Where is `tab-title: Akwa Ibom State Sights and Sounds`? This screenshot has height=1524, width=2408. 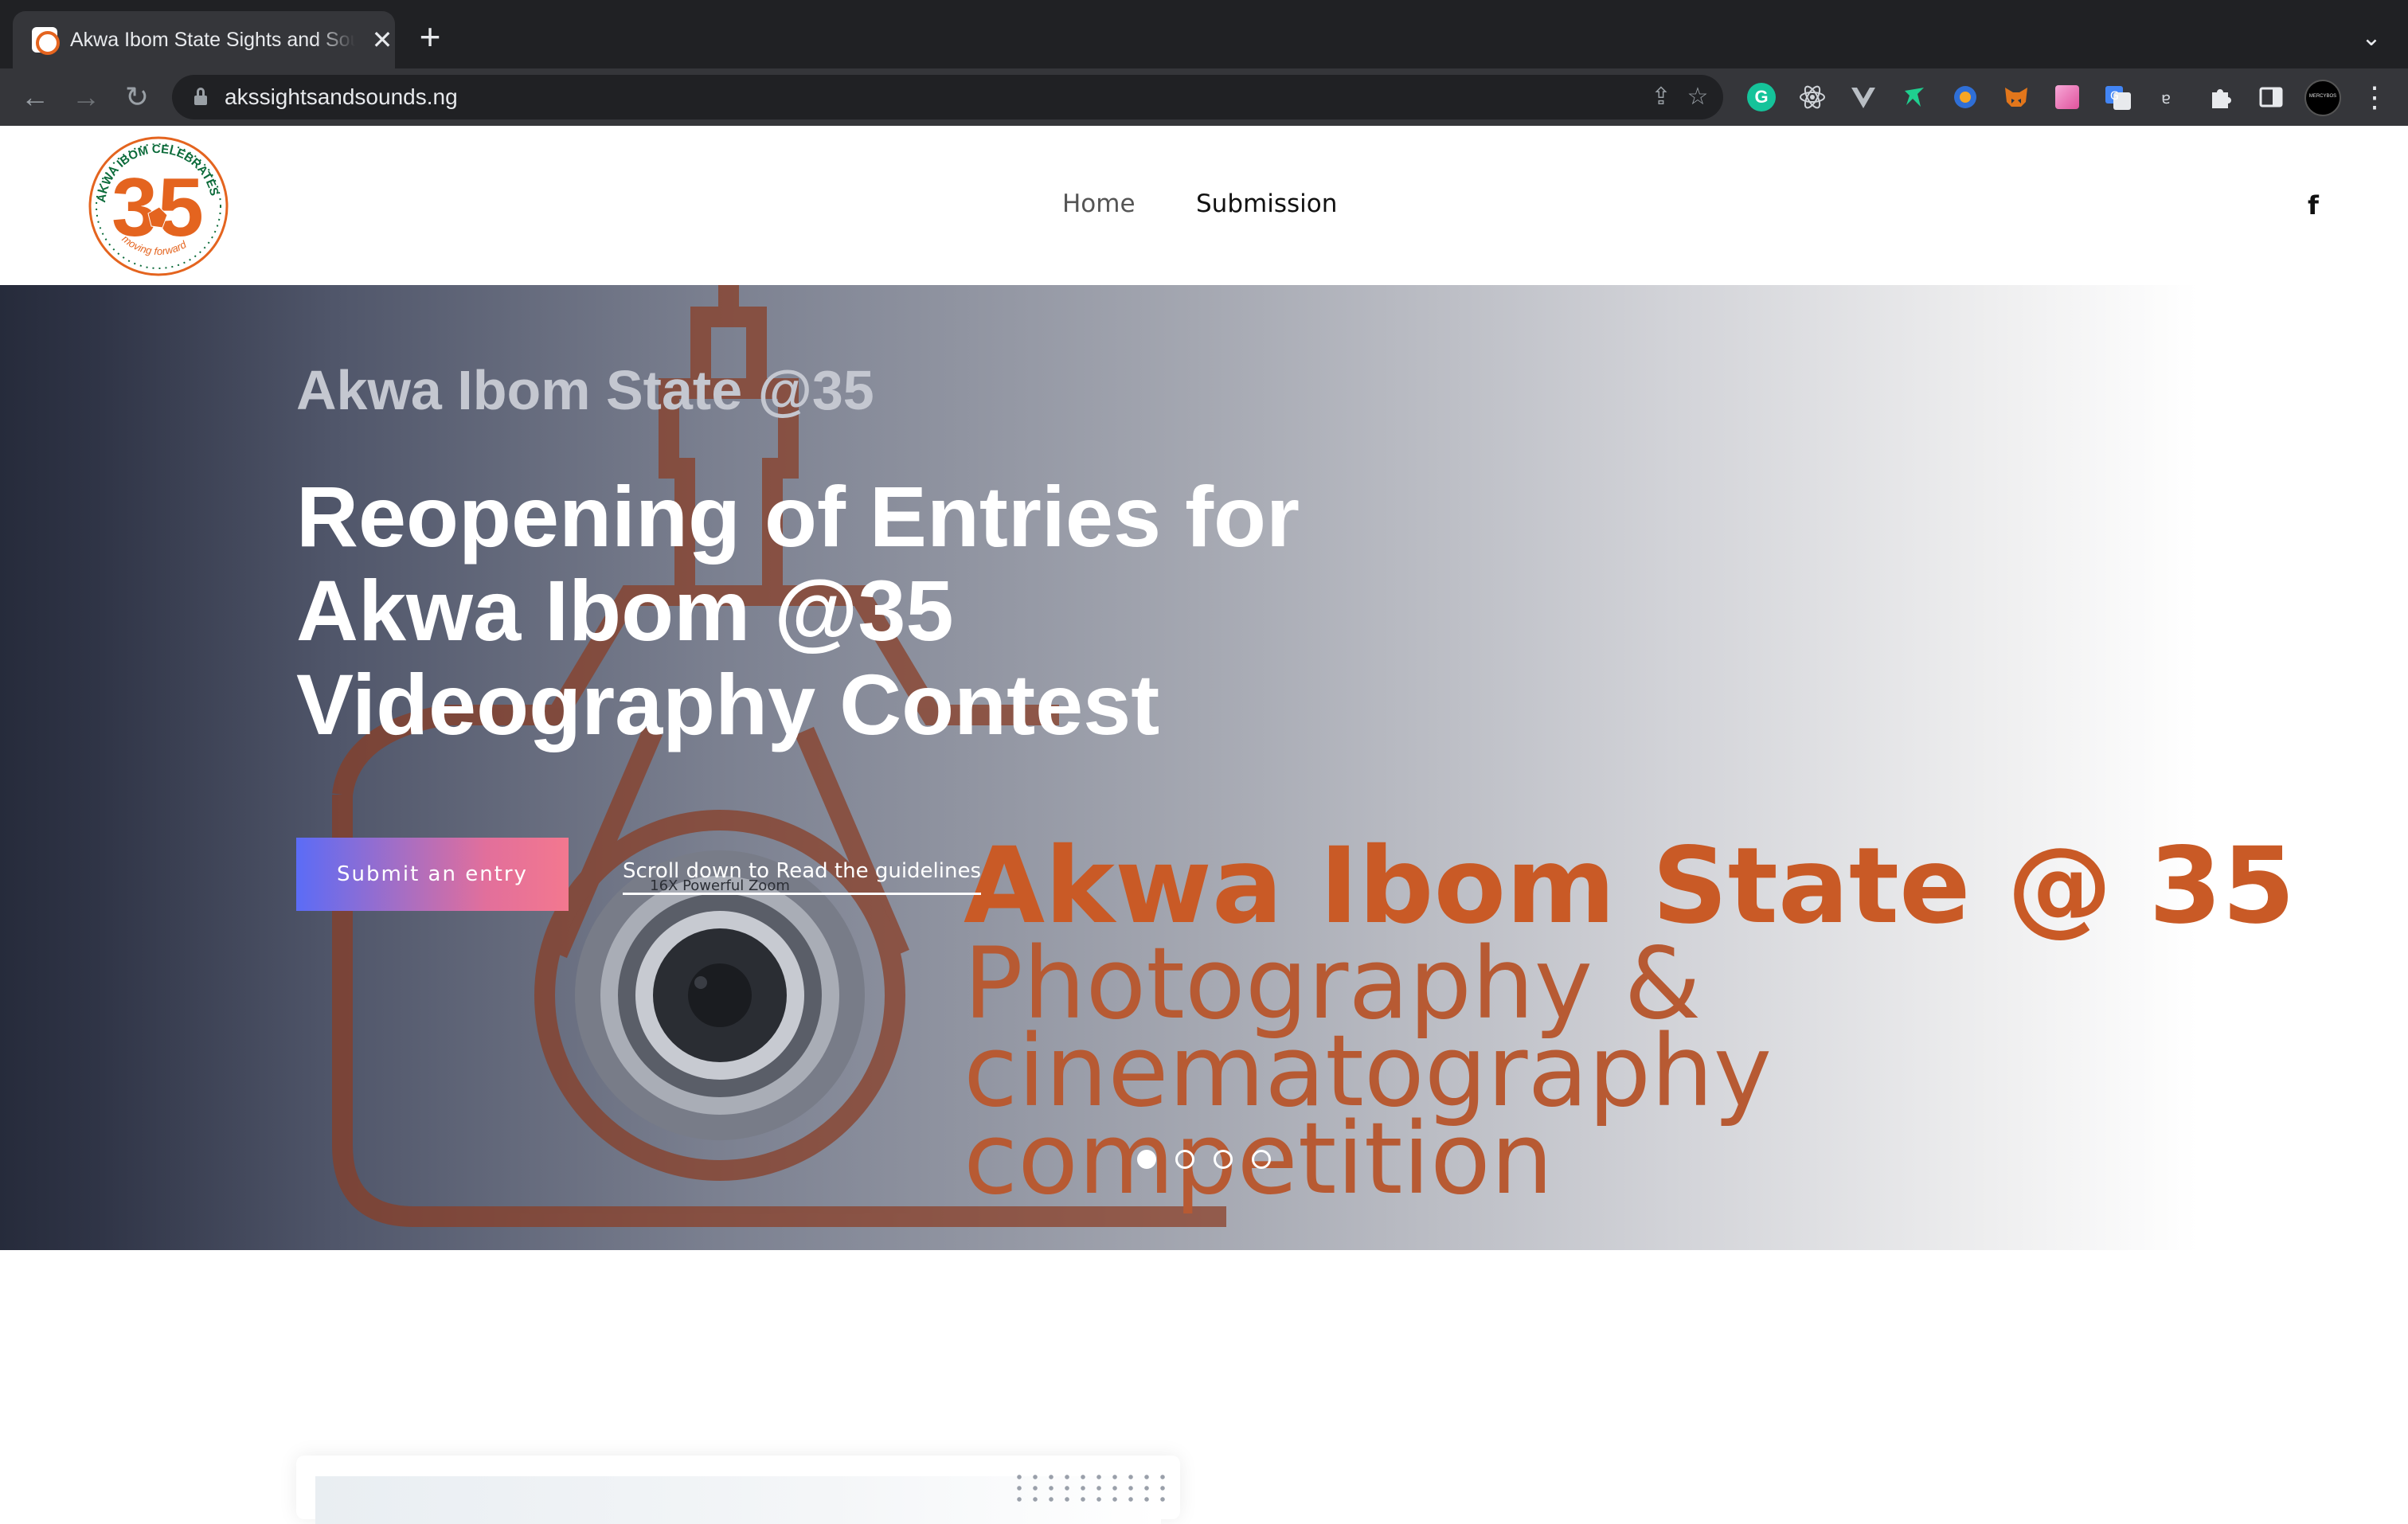
tab-title: Akwa Ibom State Sights and Sounds is located at coordinates (212, 39).